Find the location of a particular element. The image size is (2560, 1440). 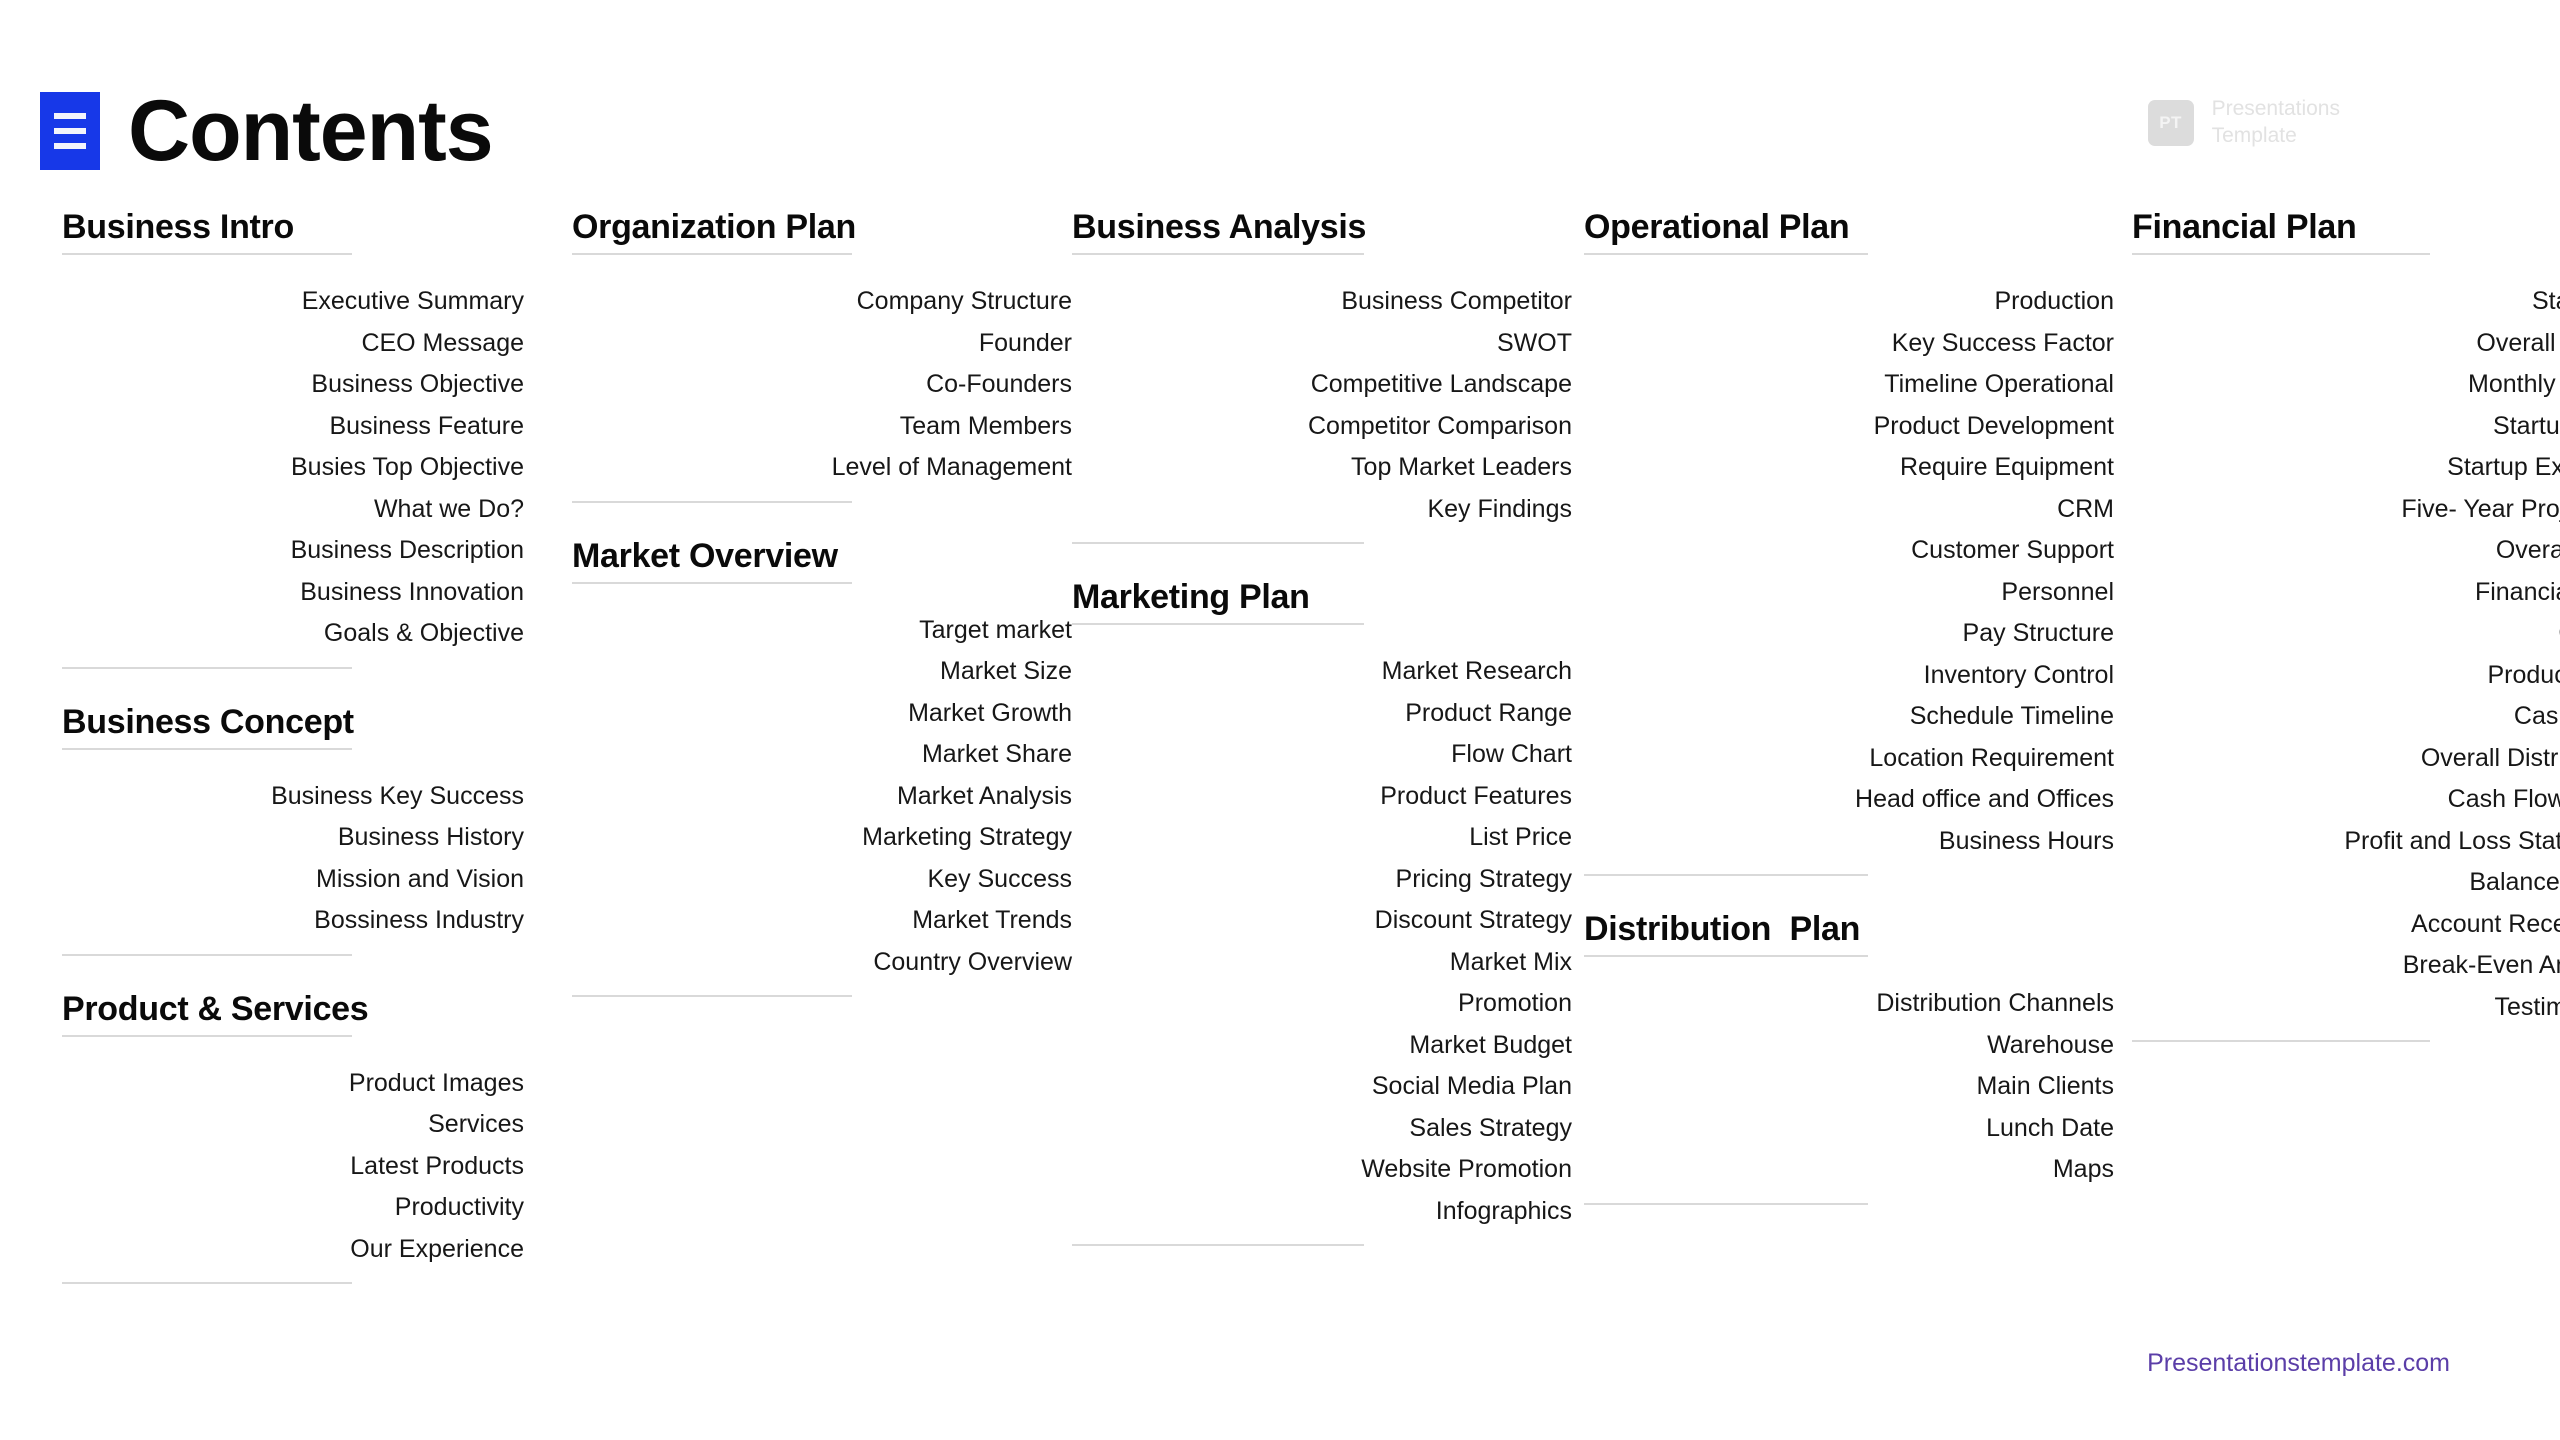

contents-item: Country Overview is located at coordinates (822, 963).